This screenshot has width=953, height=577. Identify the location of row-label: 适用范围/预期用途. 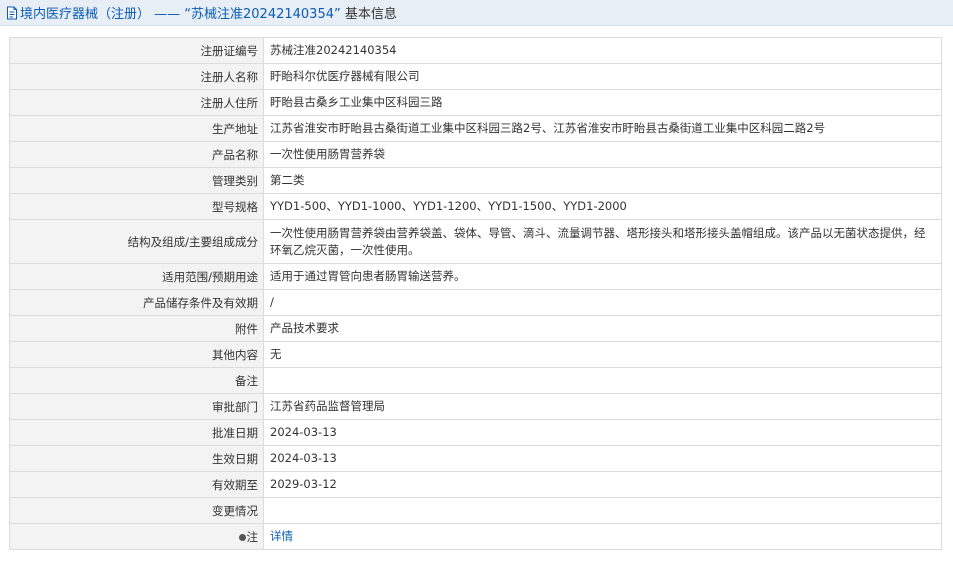
(136, 276).